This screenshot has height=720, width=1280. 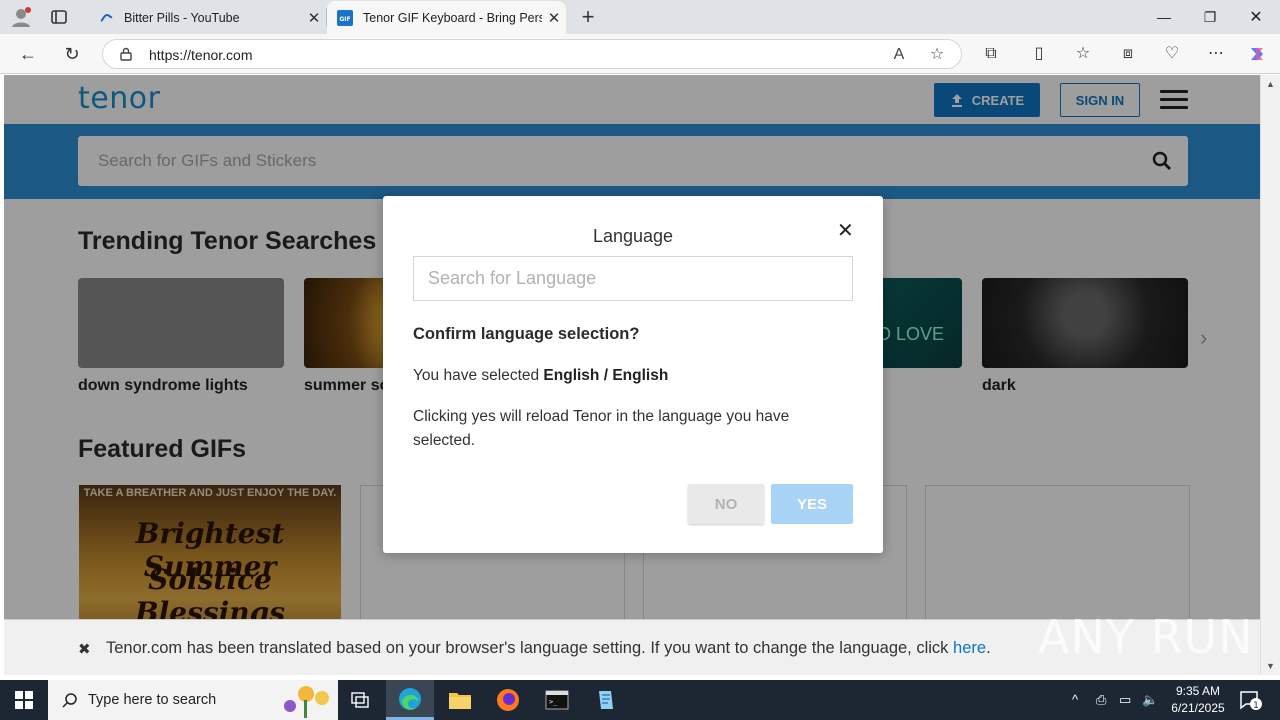 What do you see at coordinates (72, 54) in the screenshot?
I see `refresh-icon: ↻` at bounding box center [72, 54].